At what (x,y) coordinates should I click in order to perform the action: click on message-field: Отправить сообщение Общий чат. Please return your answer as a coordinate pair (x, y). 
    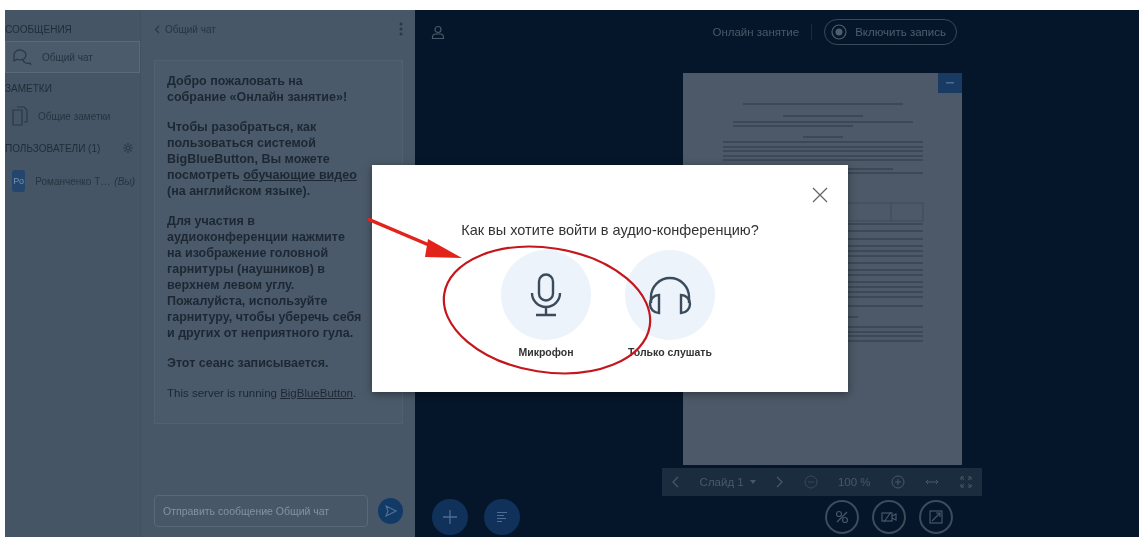
    Looking at the image, I should click on (261, 511).